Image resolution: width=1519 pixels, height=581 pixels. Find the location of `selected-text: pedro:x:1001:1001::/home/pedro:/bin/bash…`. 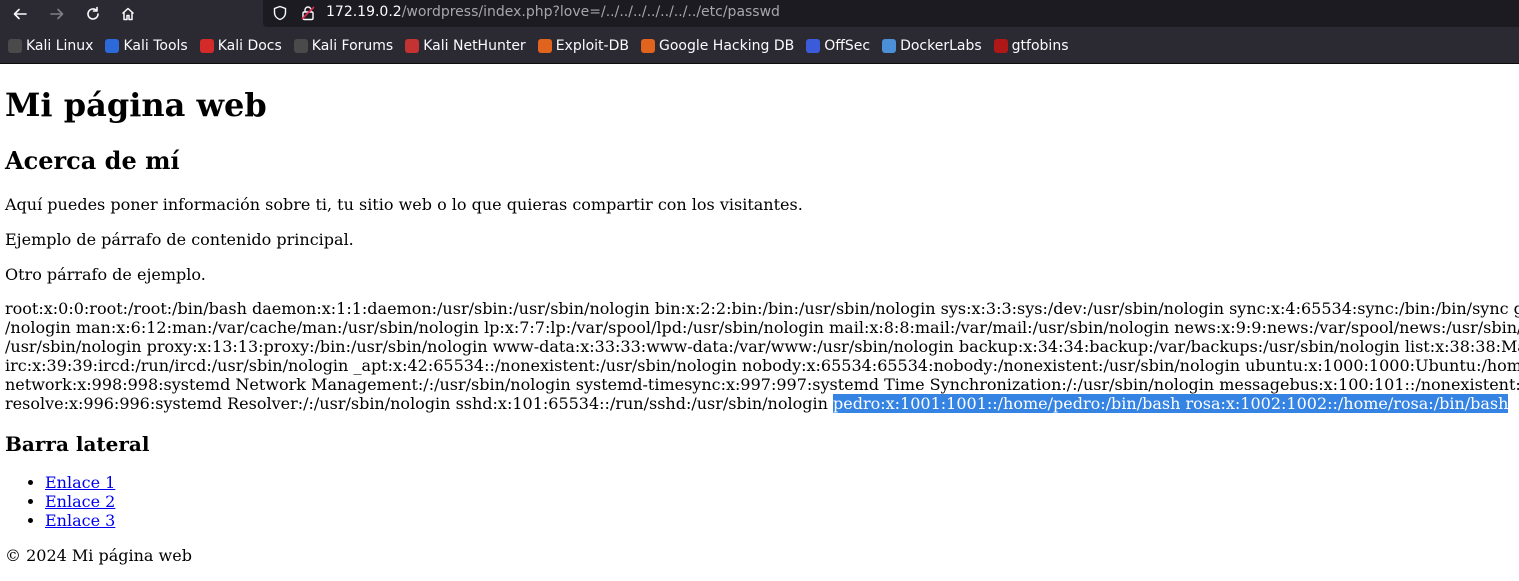

selected-text: pedro:x:1001:1001::/home/pedro:/bin/bash… is located at coordinates (1171, 403).